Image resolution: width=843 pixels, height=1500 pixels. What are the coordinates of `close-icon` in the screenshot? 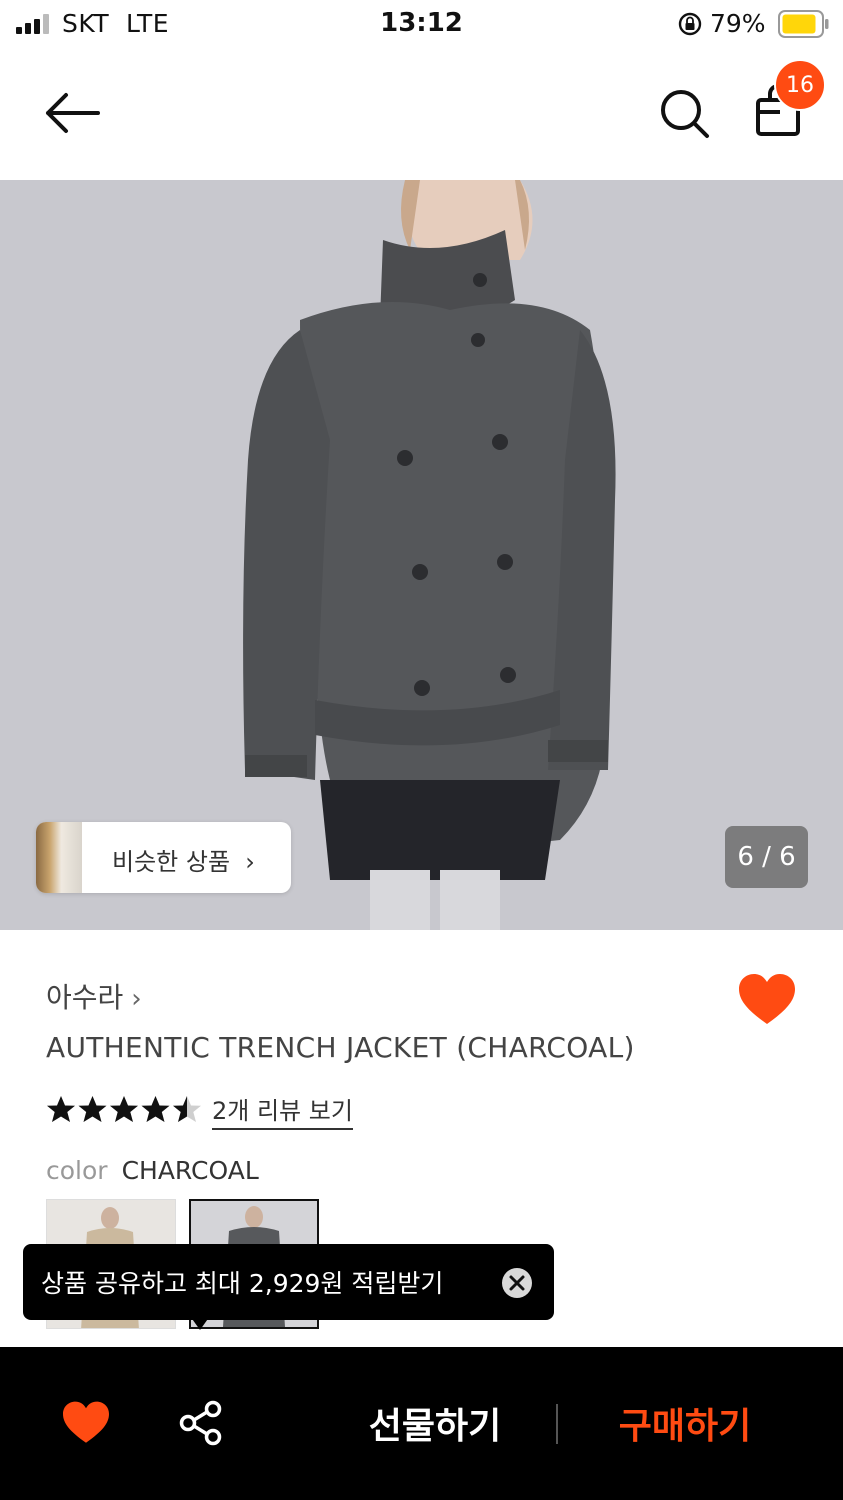 It's located at (517, 1283).